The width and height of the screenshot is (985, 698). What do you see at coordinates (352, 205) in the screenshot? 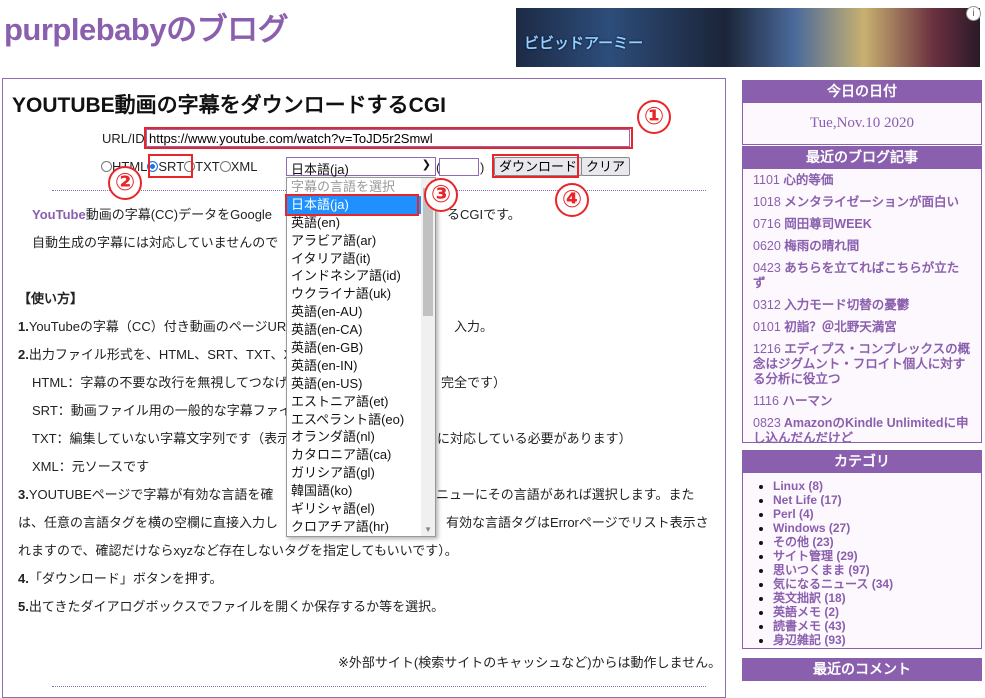
I see `annotation-box-ja` at bounding box center [352, 205].